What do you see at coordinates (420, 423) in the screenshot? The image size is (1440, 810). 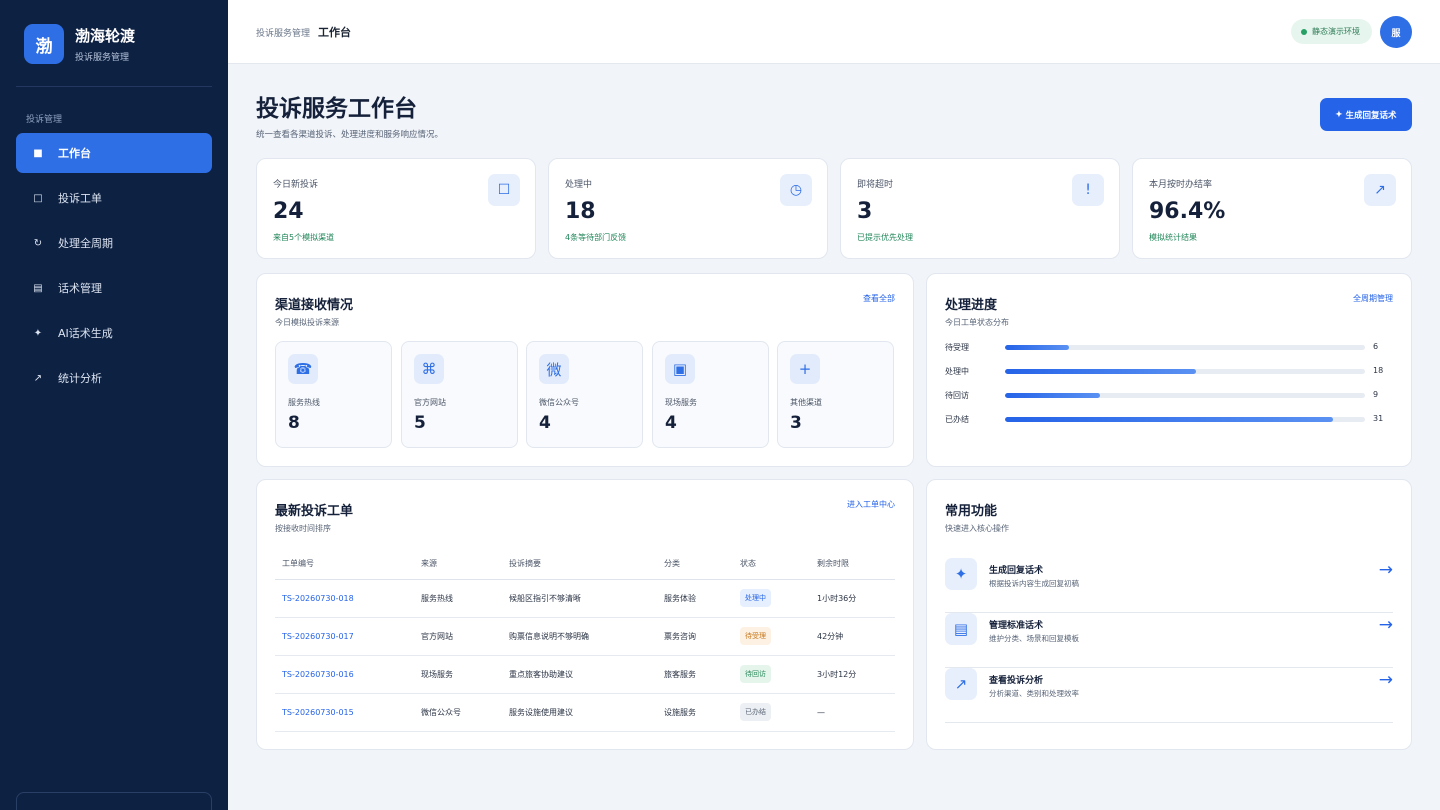 I see `channel-count: 5` at bounding box center [420, 423].